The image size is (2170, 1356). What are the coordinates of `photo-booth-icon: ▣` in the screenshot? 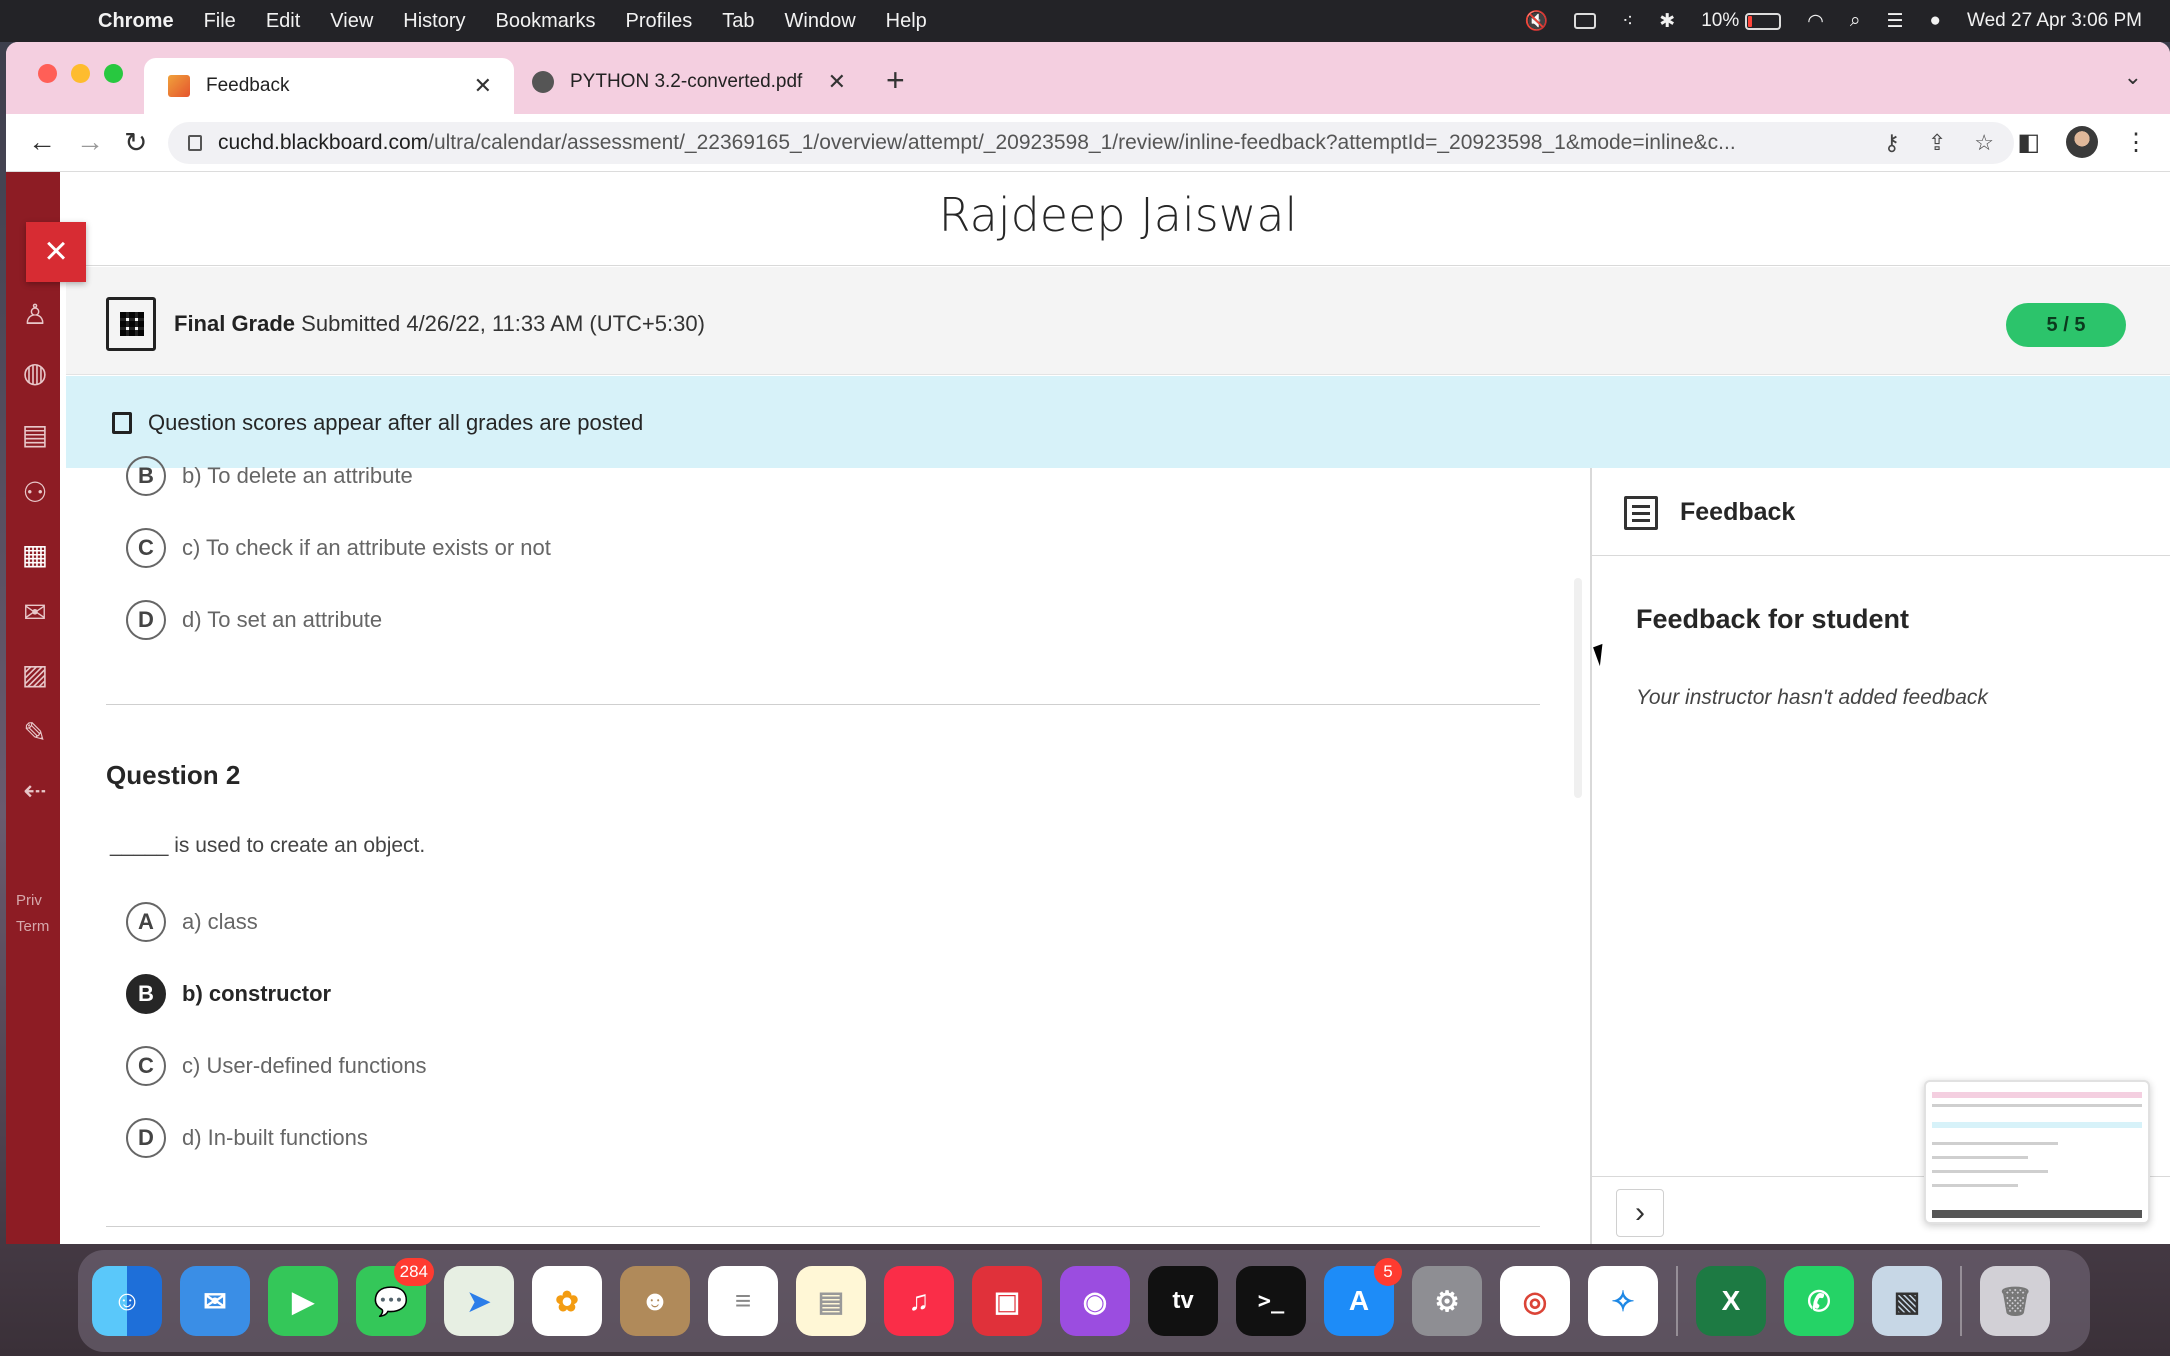 It's located at (1007, 1301).